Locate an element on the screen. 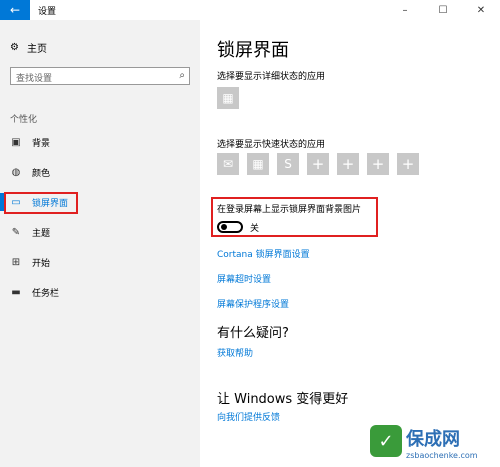 This screenshot has height=467, width=500. screensaver-link: 屏幕保护程序设置 is located at coordinates (253, 303).